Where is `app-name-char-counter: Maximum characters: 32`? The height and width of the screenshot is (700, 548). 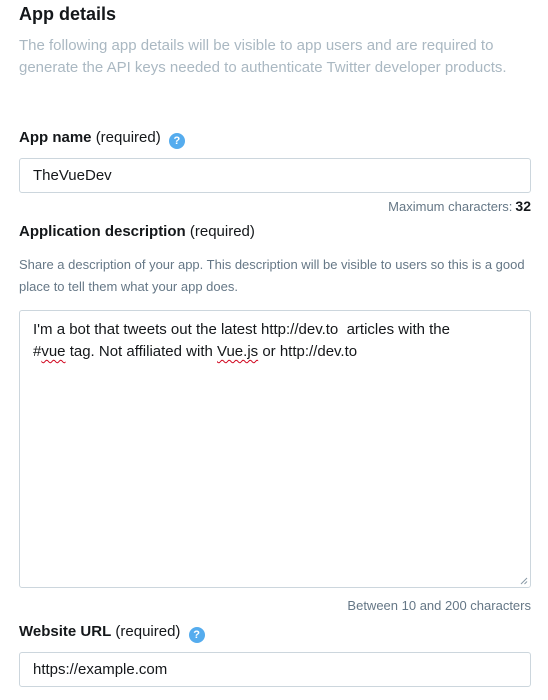
app-name-char-counter: Maximum characters: 32 is located at coordinates (459, 206).